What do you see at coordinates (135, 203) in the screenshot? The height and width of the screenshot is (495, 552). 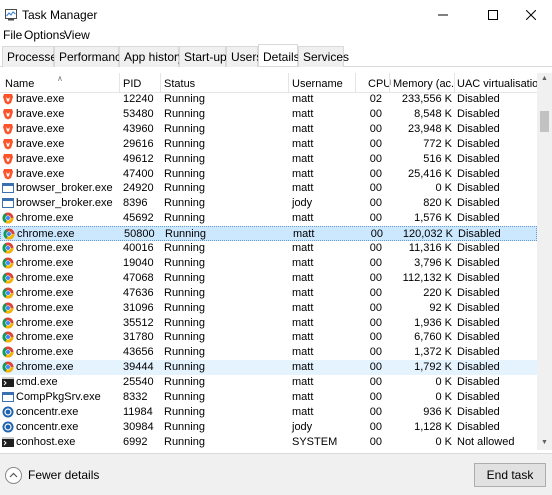 I see `process-pid: 8396` at bounding box center [135, 203].